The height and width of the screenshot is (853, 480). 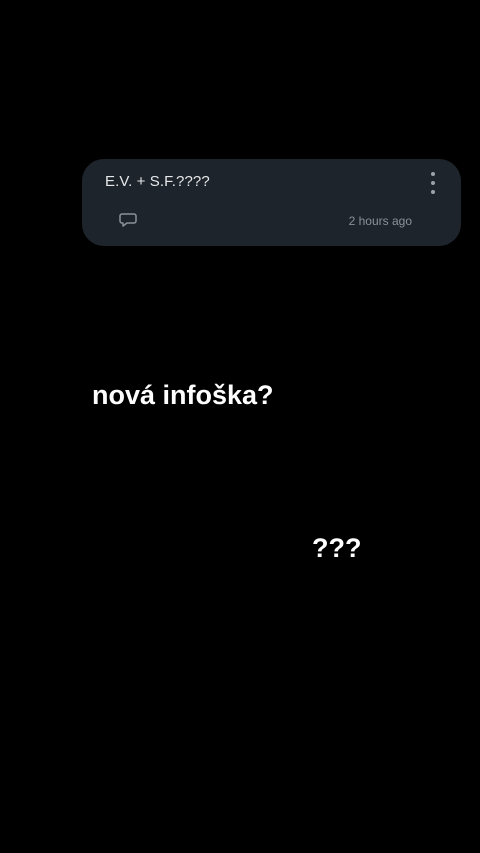 What do you see at coordinates (271, 202) in the screenshot?
I see `comment-card: E.V. + S.F.???? 2 hours ago` at bounding box center [271, 202].